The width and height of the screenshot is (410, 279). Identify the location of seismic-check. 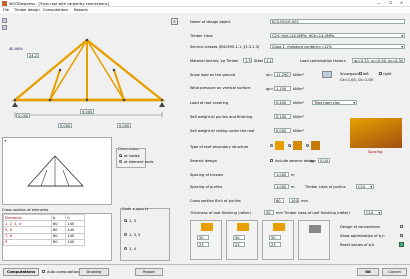
(272, 161).